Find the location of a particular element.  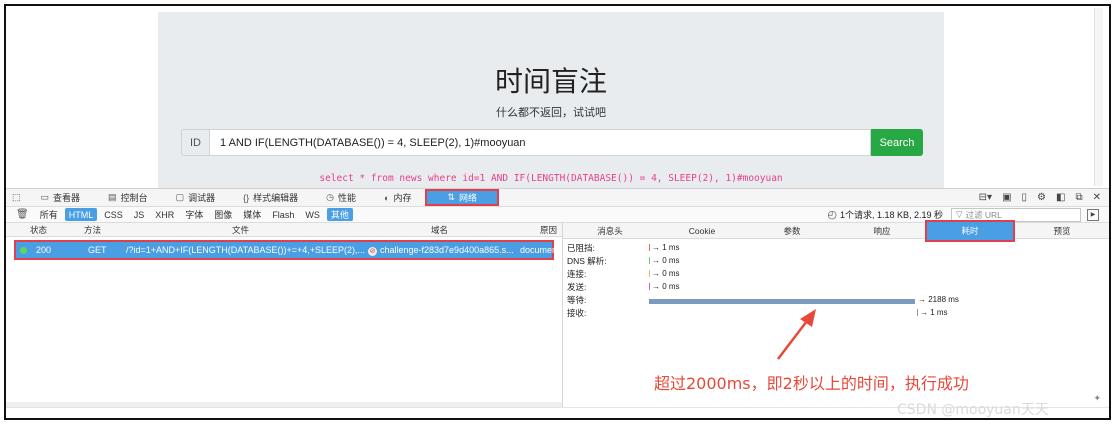

tab-response: 响应 is located at coordinates (882, 230).